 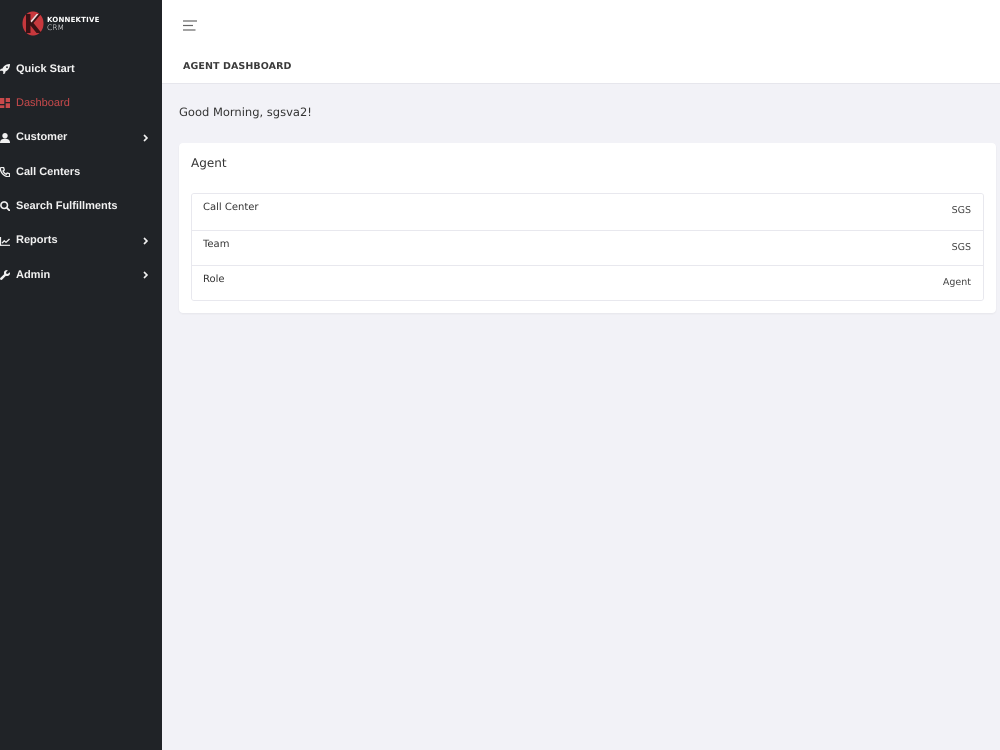 I want to click on rocket-icon, so click(x=5, y=69).